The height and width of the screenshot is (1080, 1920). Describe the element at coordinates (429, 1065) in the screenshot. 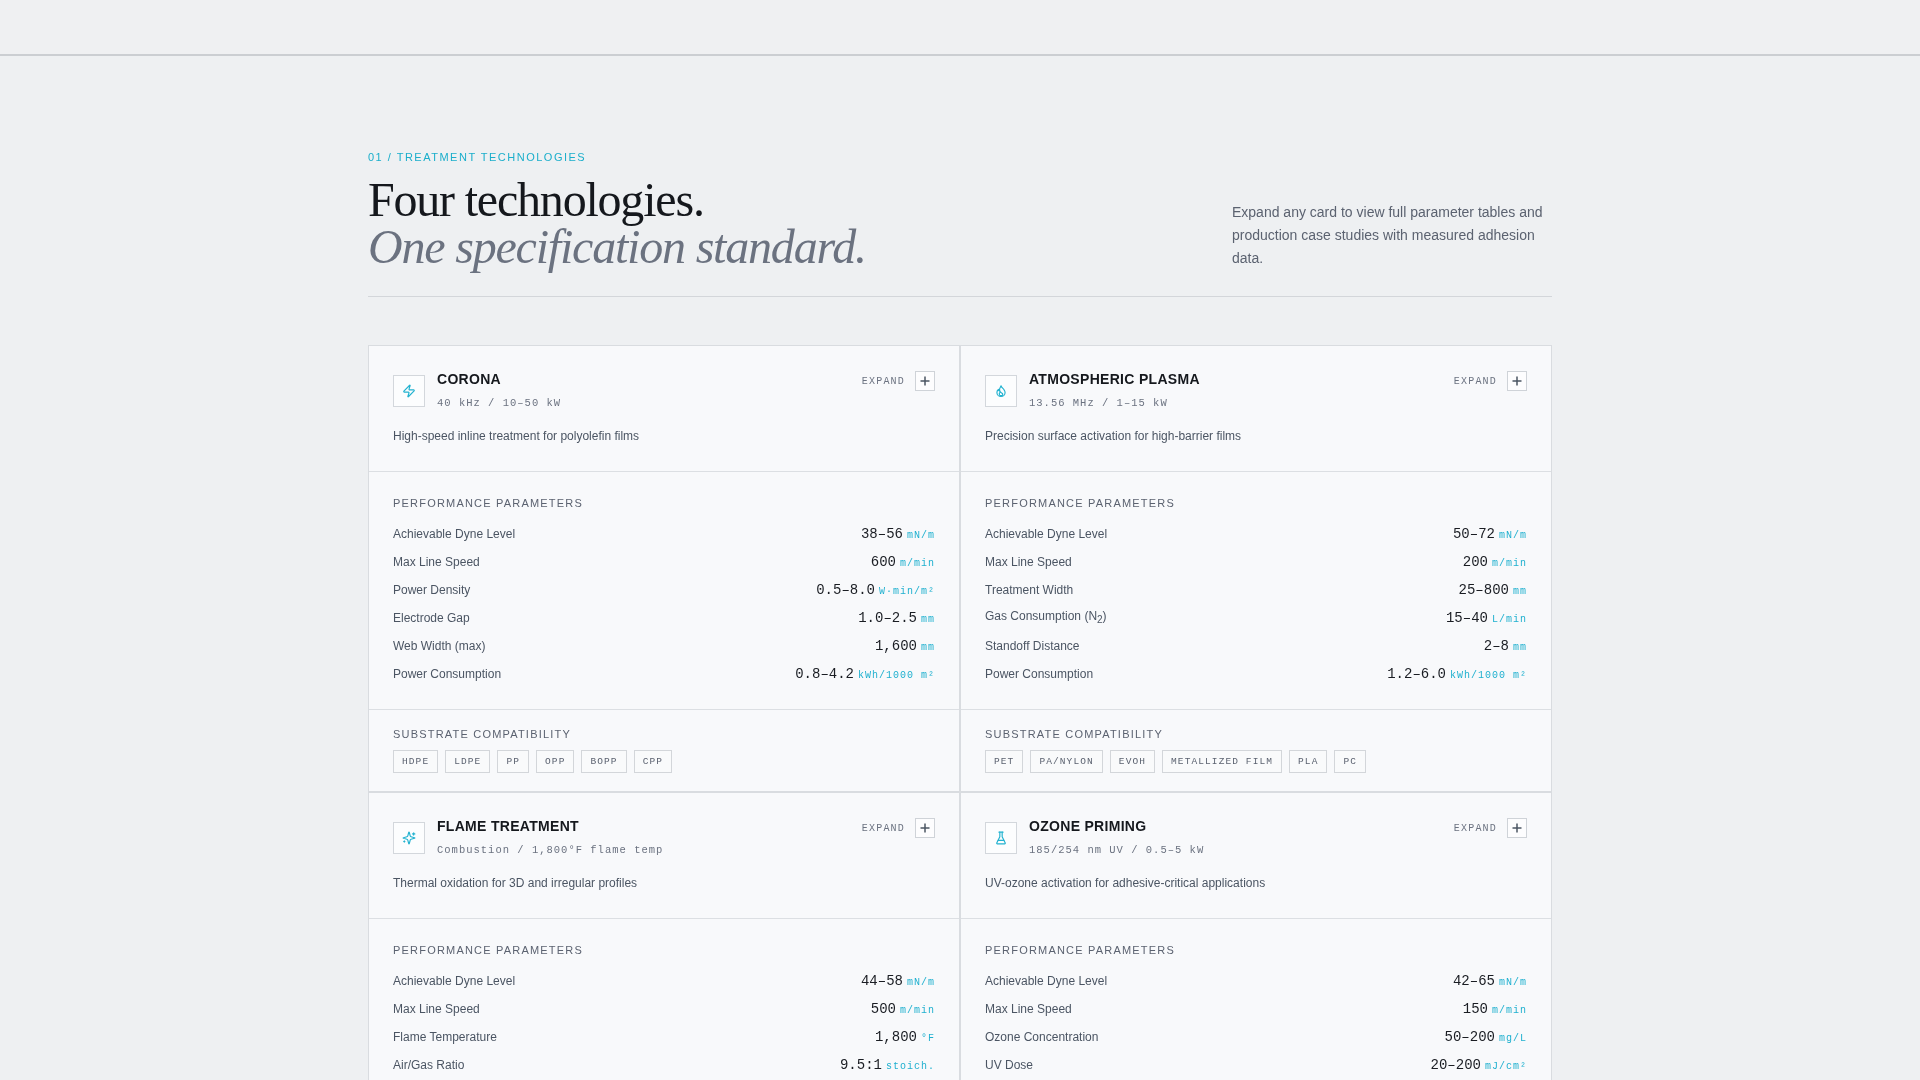

I see `parameter-label: Air/Gas Ratio` at that location.